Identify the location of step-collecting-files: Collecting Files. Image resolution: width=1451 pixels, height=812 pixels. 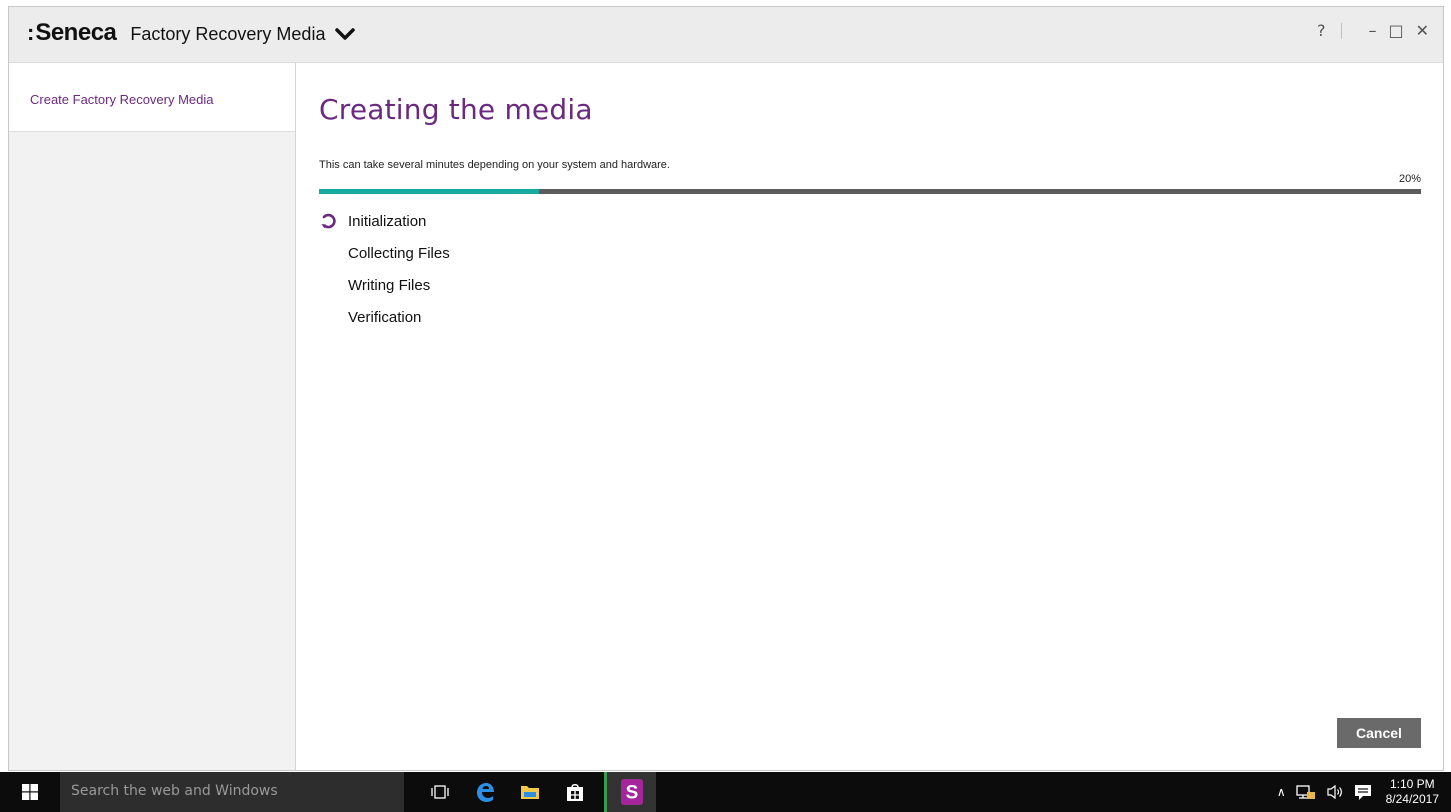
(383, 253).